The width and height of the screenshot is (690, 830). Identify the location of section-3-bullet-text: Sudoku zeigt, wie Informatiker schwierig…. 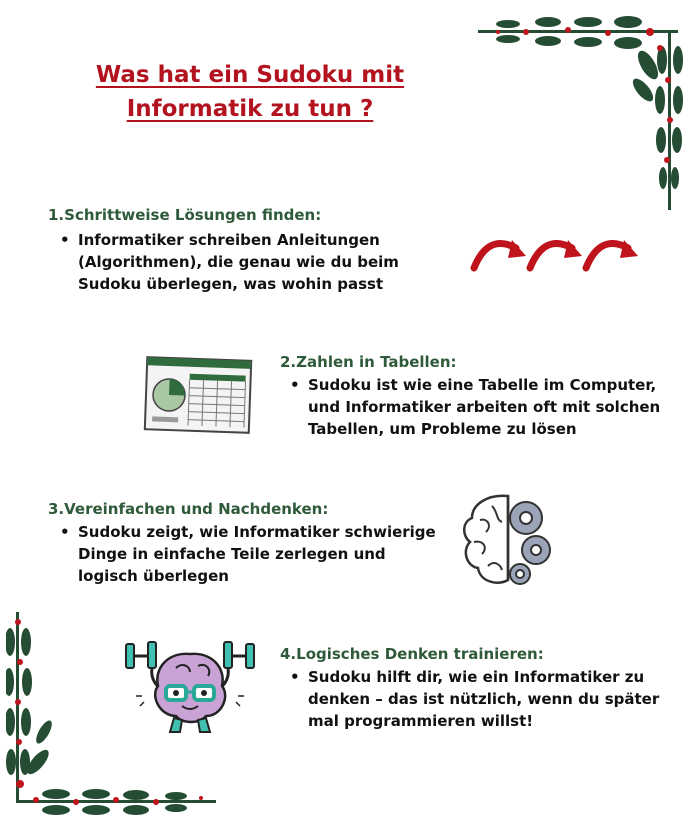
(257, 554).